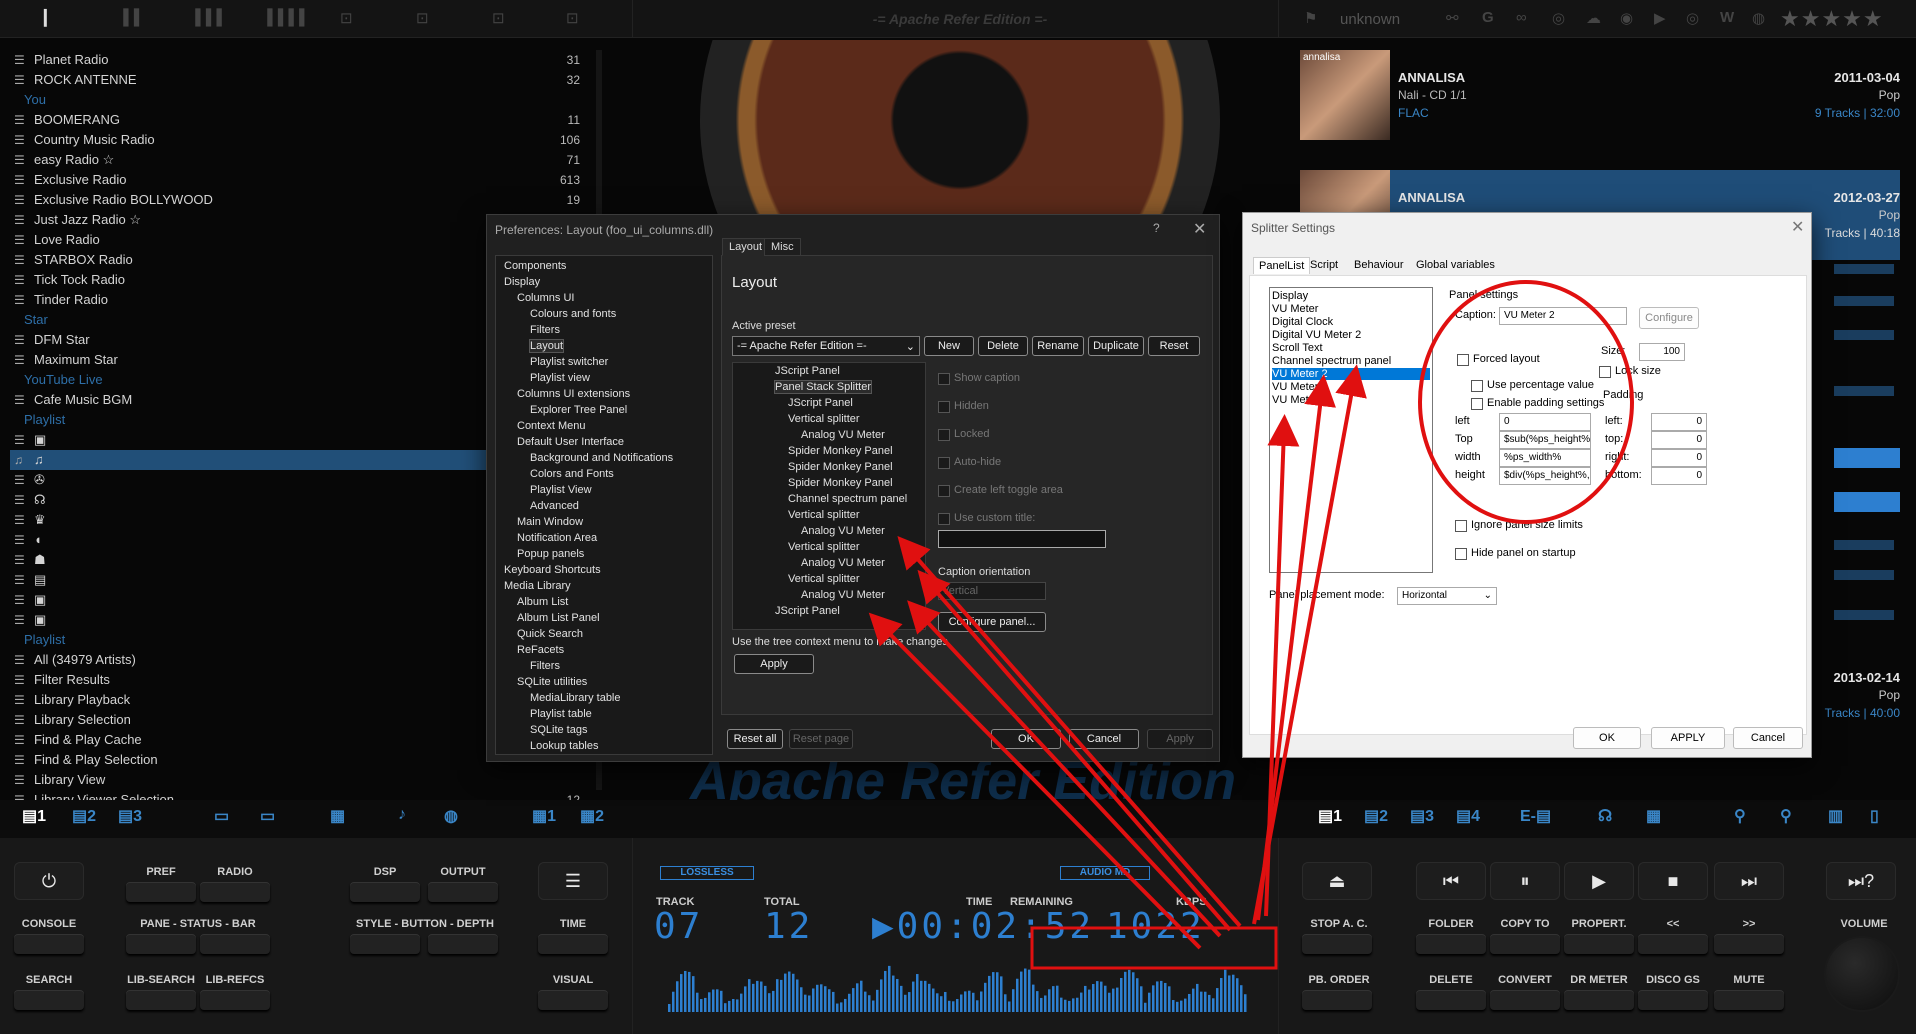  Describe the element at coordinates (463, 892) in the screenshot. I see `output-button` at that location.